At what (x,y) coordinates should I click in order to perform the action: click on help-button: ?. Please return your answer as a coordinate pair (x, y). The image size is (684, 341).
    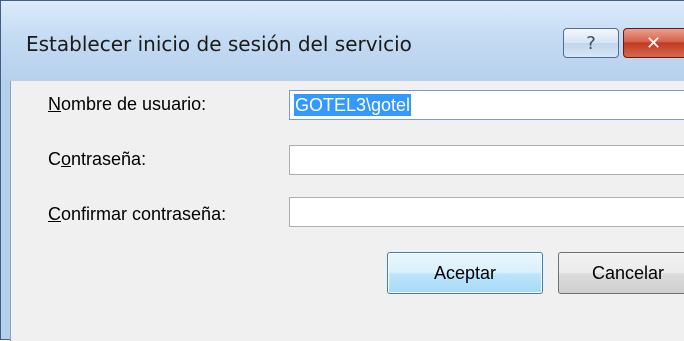
    Looking at the image, I should click on (591, 43).